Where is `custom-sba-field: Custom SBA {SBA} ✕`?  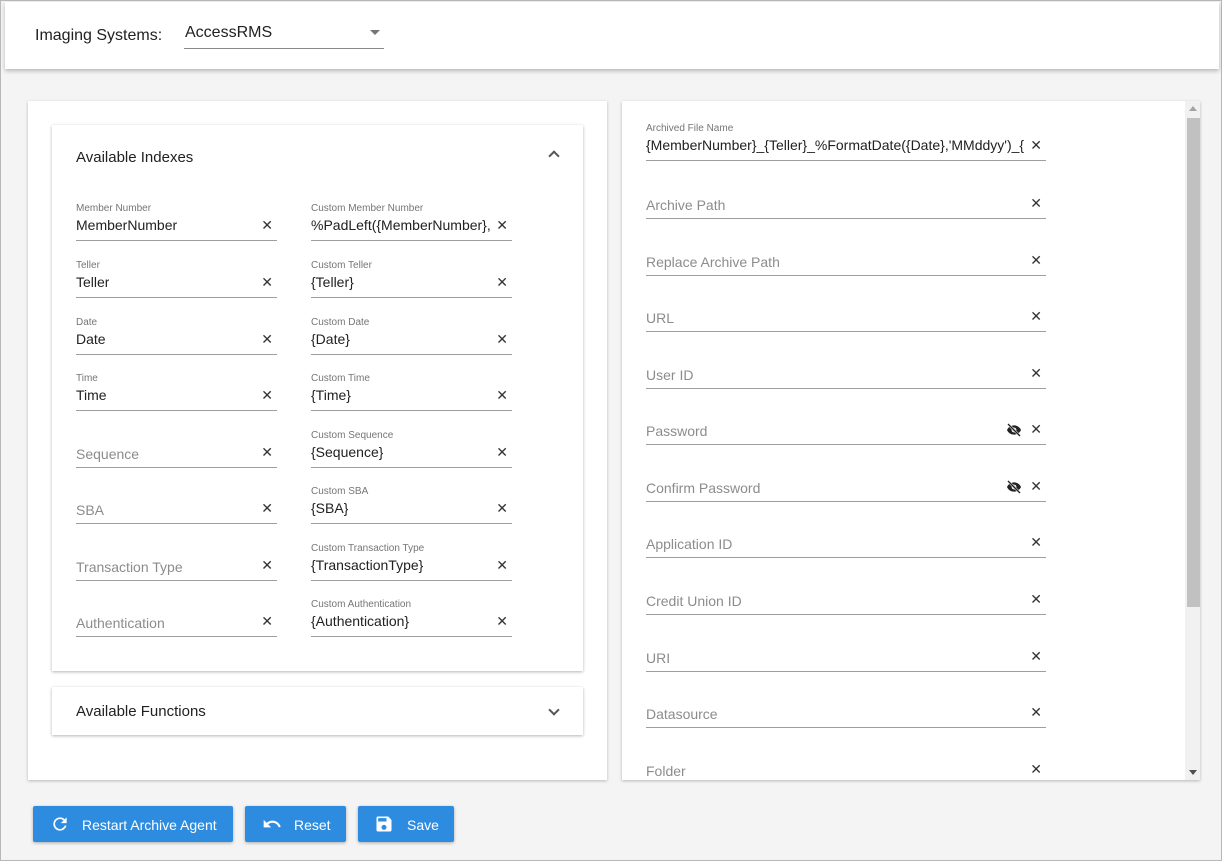
custom-sba-field: Custom SBA {SBA} ✕ is located at coordinates (411, 505).